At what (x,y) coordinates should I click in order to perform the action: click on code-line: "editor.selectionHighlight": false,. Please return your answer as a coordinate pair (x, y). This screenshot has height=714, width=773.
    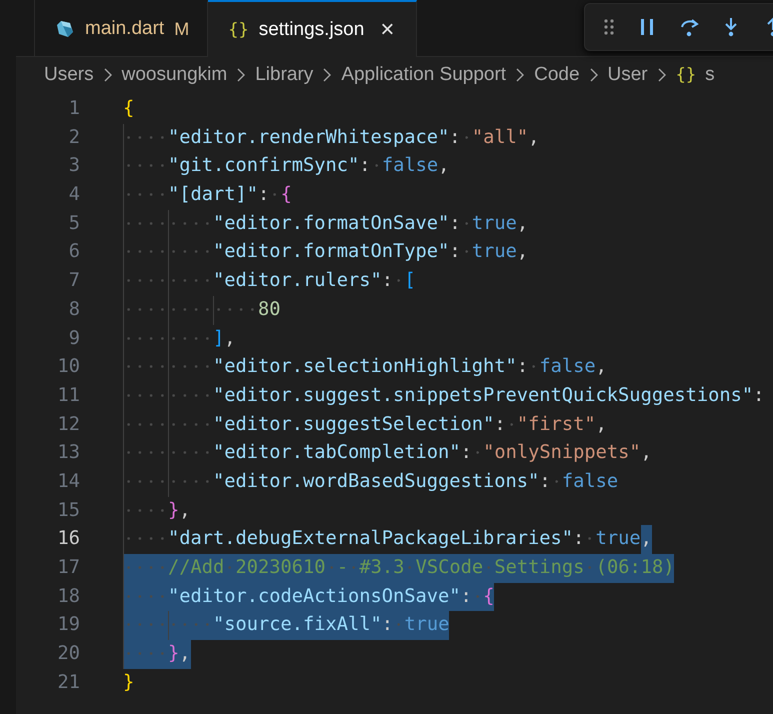
    Looking at the image, I should click on (365, 367).